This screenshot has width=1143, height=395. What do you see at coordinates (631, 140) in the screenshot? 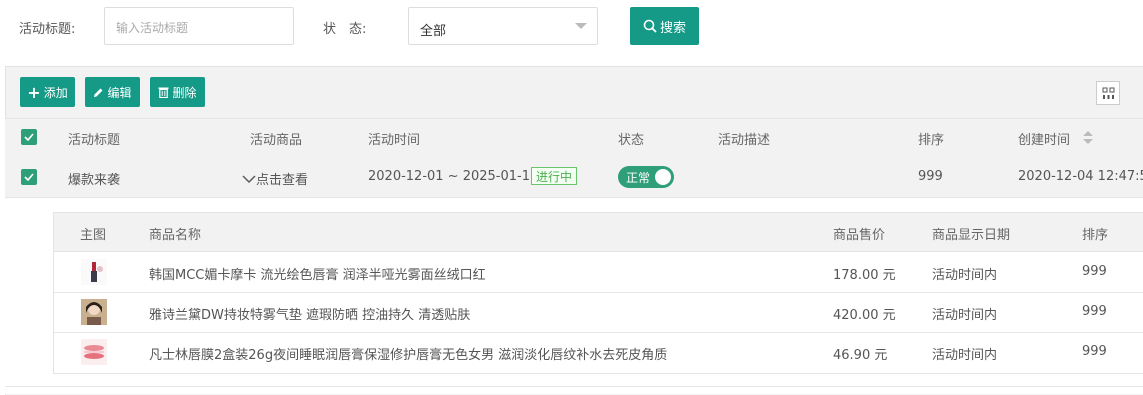
I see `header-status: 状态` at bounding box center [631, 140].